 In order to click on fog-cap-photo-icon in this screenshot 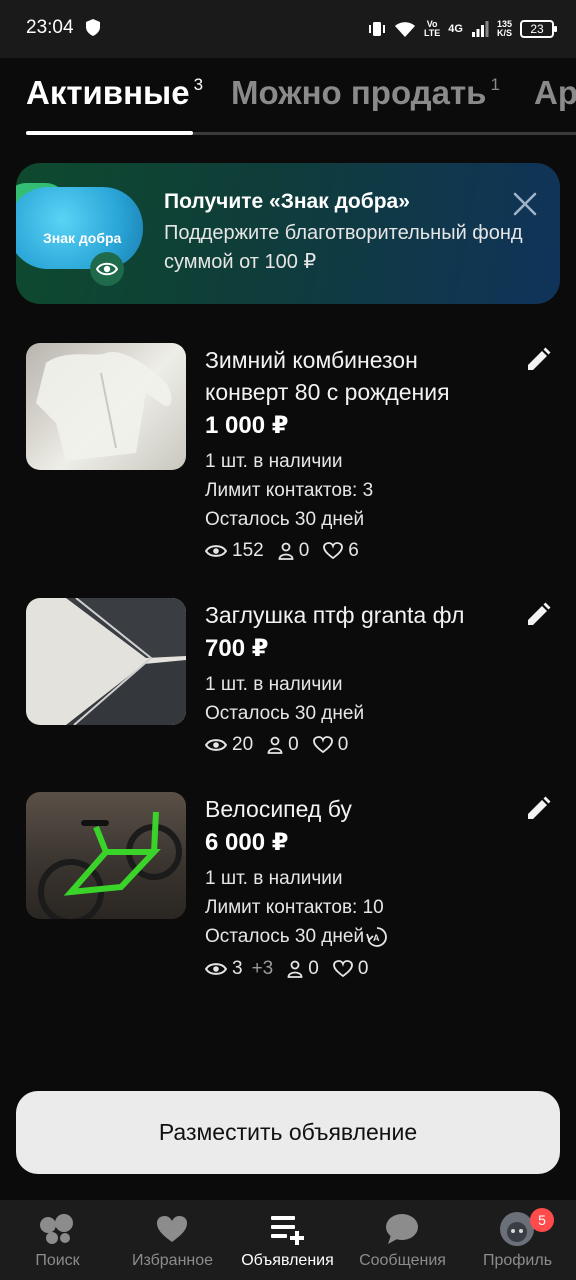, I will do `click(126, 661)`.